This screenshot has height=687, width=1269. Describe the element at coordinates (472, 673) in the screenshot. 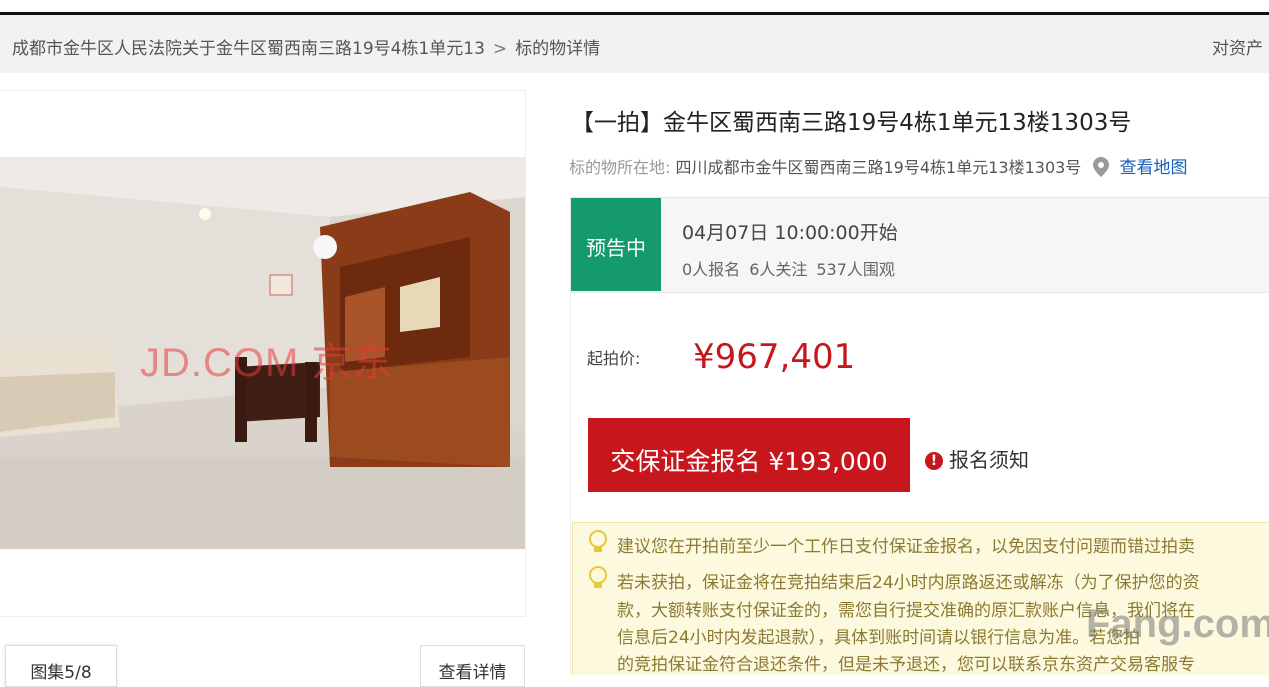

I see `view-details-label: 查看详情` at that location.